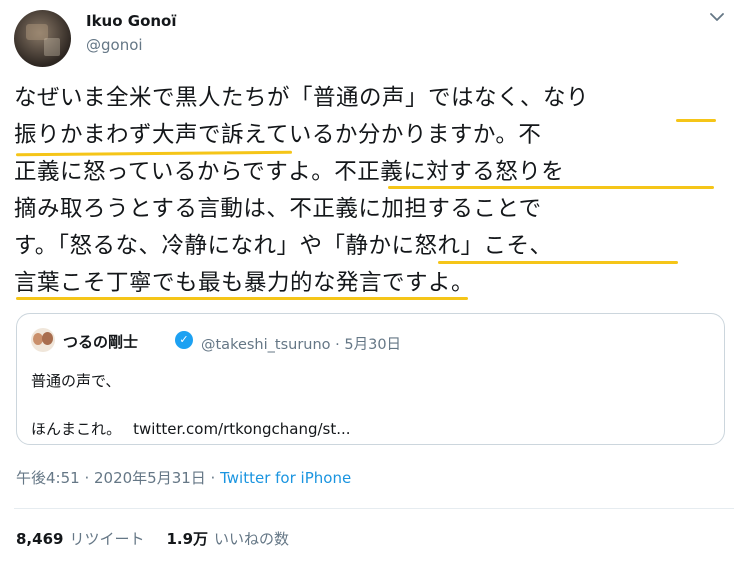 The height and width of the screenshot is (569, 749). Describe the element at coordinates (301, 343) in the screenshot. I see `quoted-handle-date: @takeshi_tsuruno · 5月30日` at that location.